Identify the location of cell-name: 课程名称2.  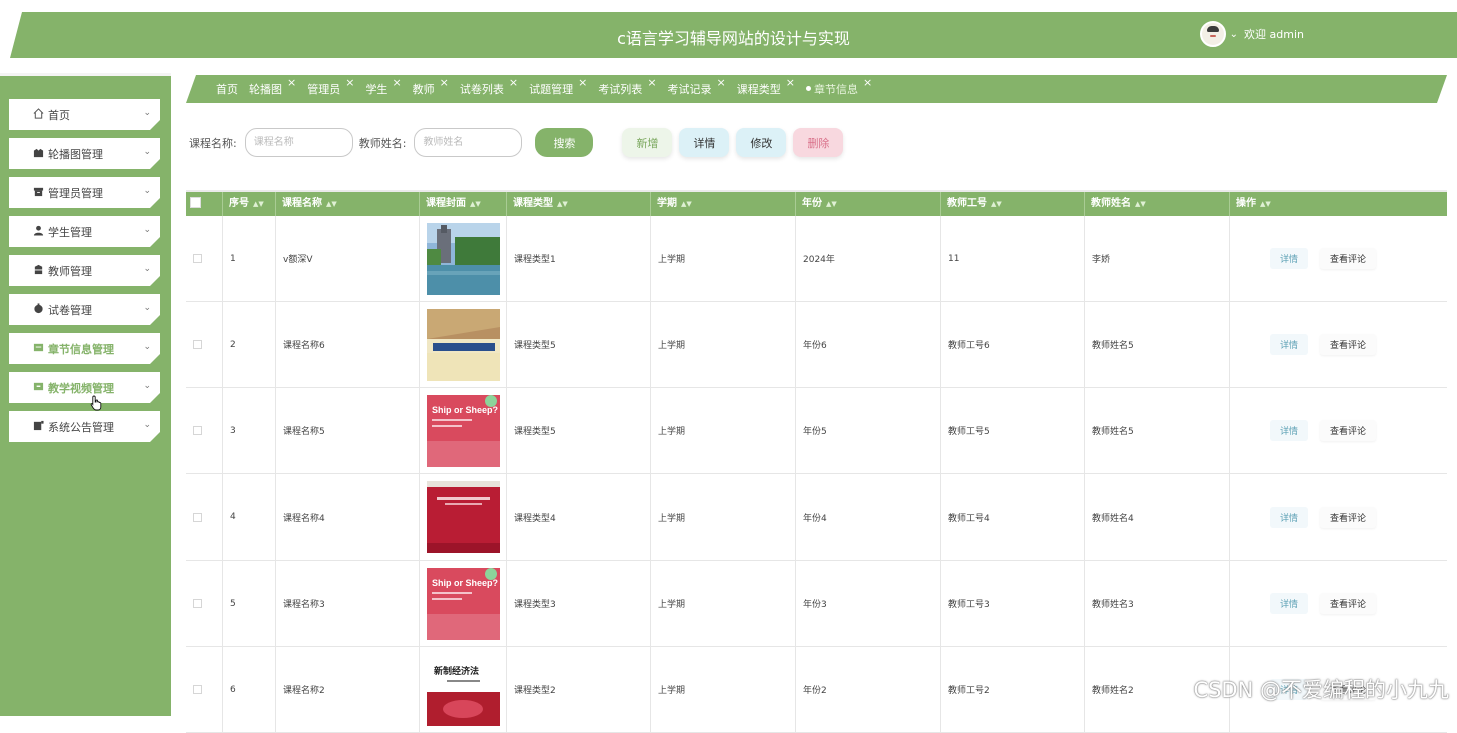
(348, 689).